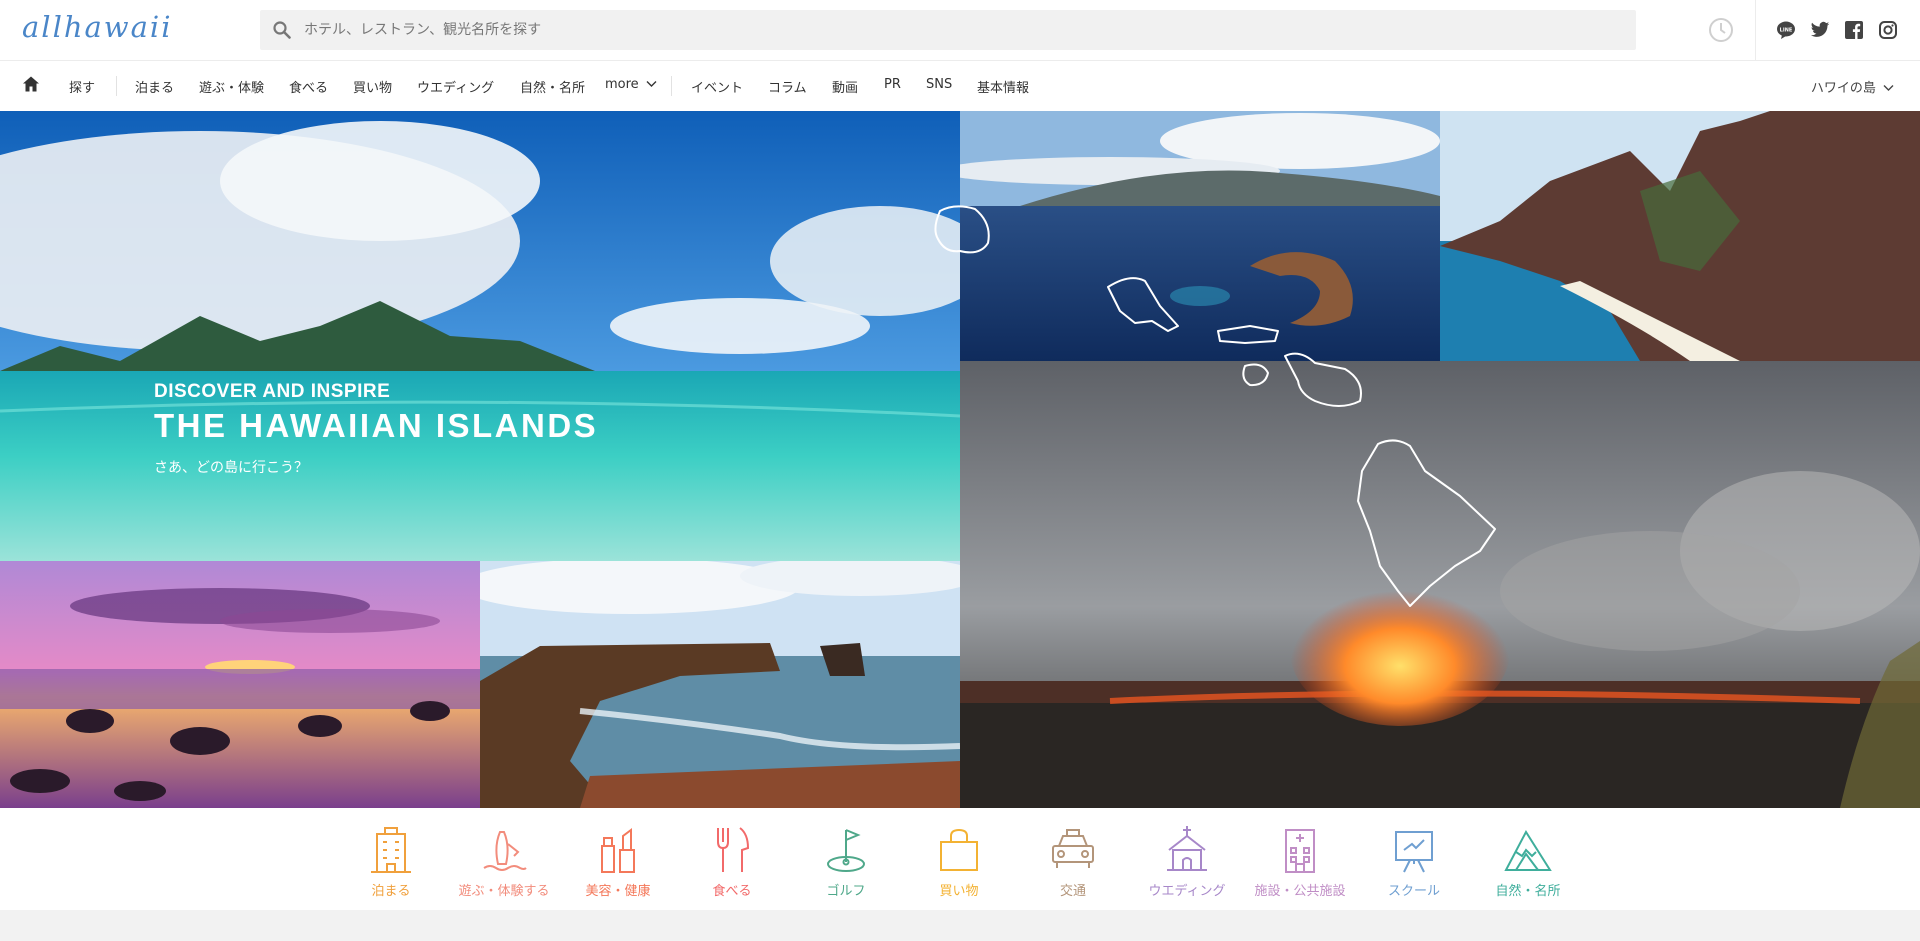  What do you see at coordinates (846, 850) in the screenshot?
I see `golf-icon` at bounding box center [846, 850].